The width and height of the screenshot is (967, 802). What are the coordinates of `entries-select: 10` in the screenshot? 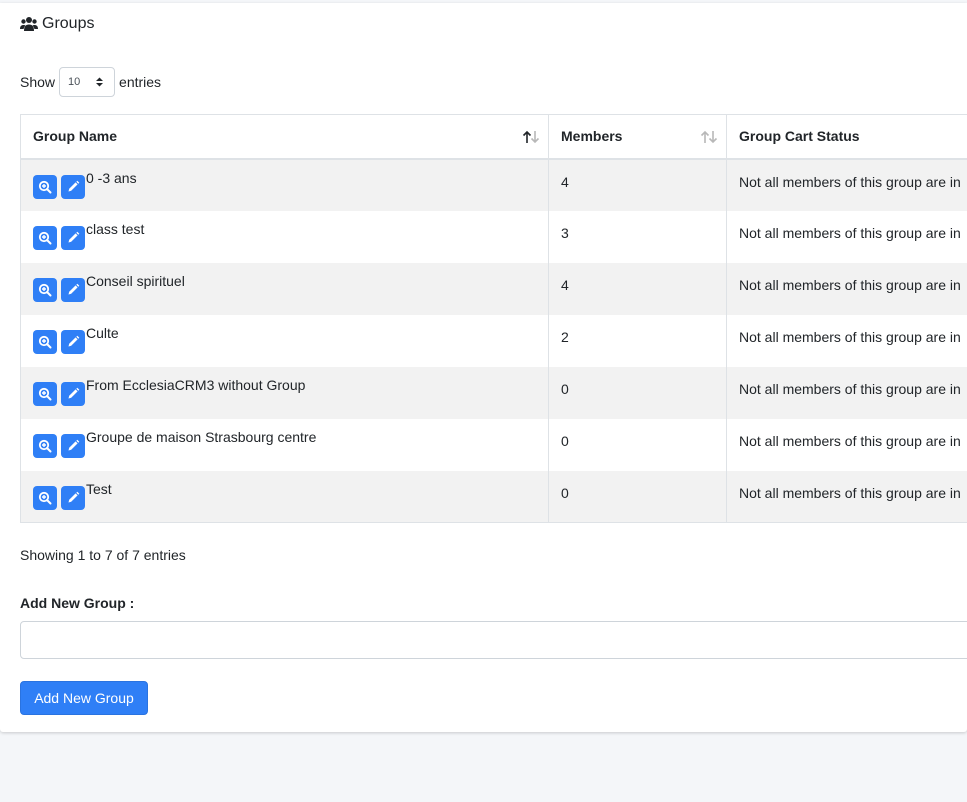 It's located at (87, 82).